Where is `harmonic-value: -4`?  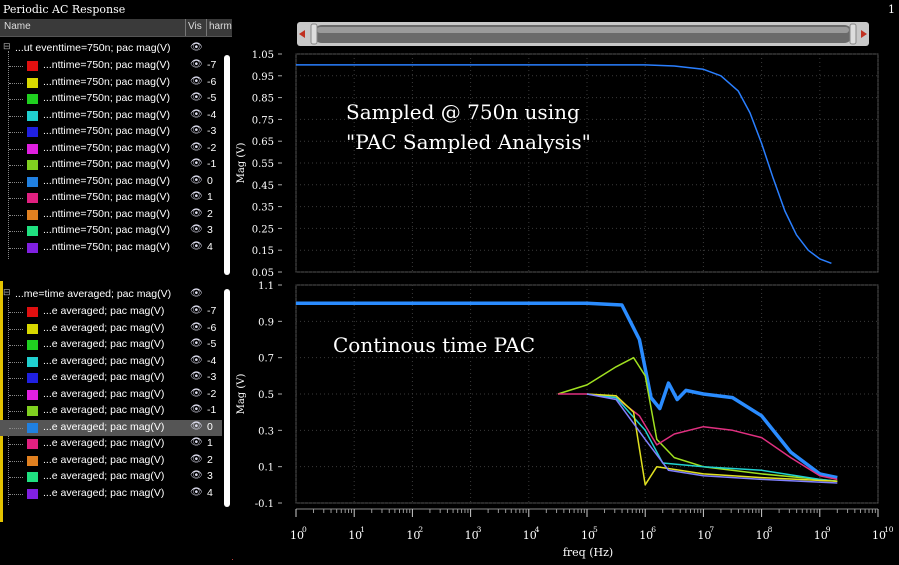 harmonic-value: -4 is located at coordinates (212, 114).